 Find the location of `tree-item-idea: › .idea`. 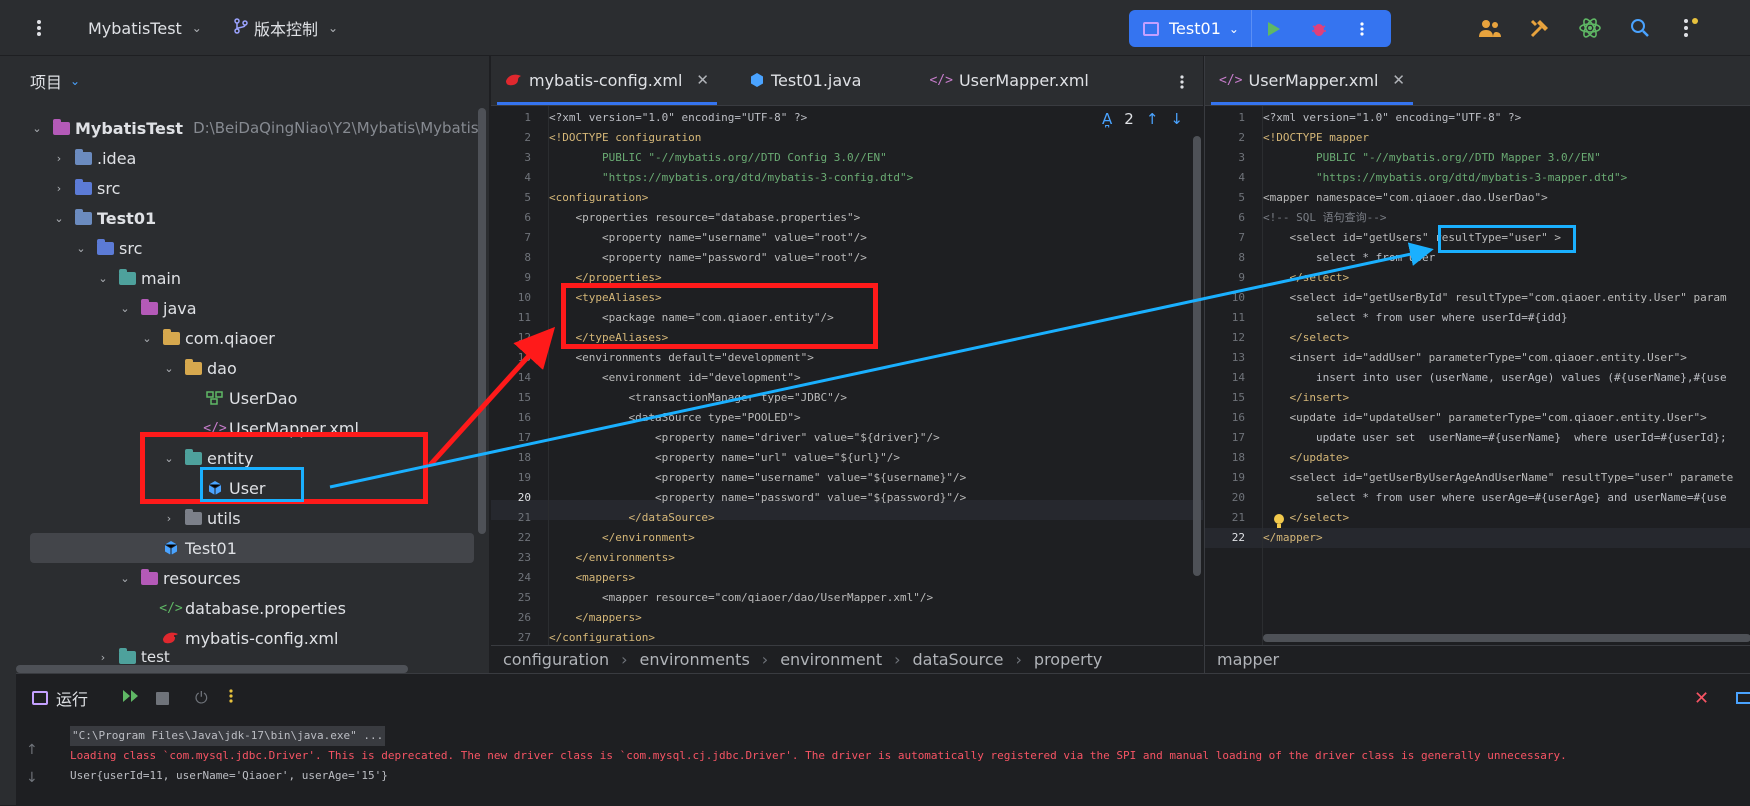

tree-item-idea: › .idea is located at coordinates (94, 158).